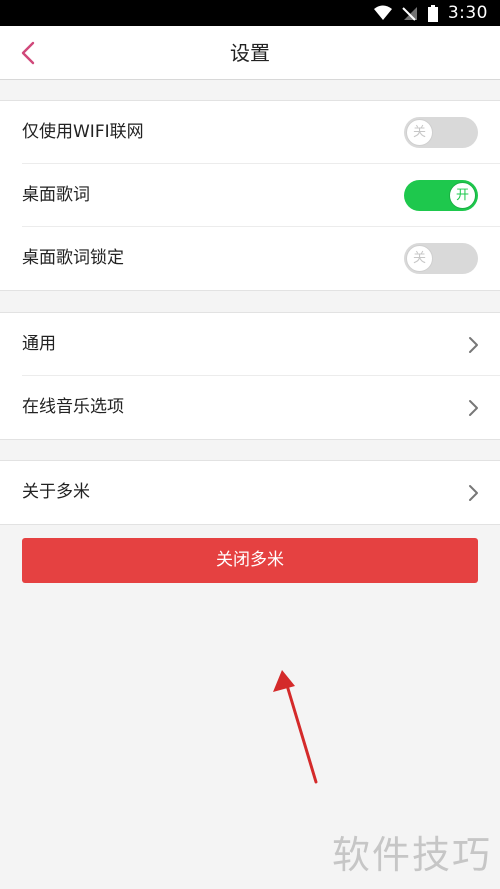 The width and height of the screenshot is (500, 889). I want to click on settings-group-general: 通用 在线音乐选项, so click(250, 376).